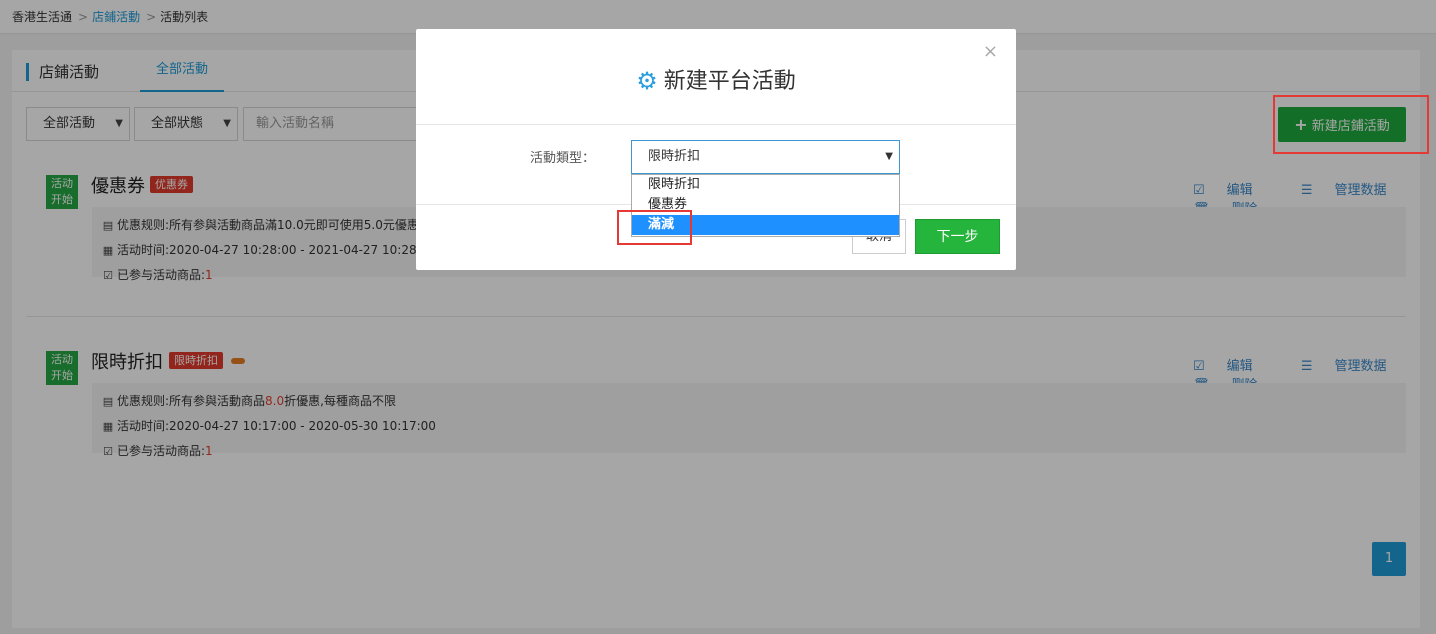  I want to click on activity-type-label: 活動類型：, so click(563, 158).